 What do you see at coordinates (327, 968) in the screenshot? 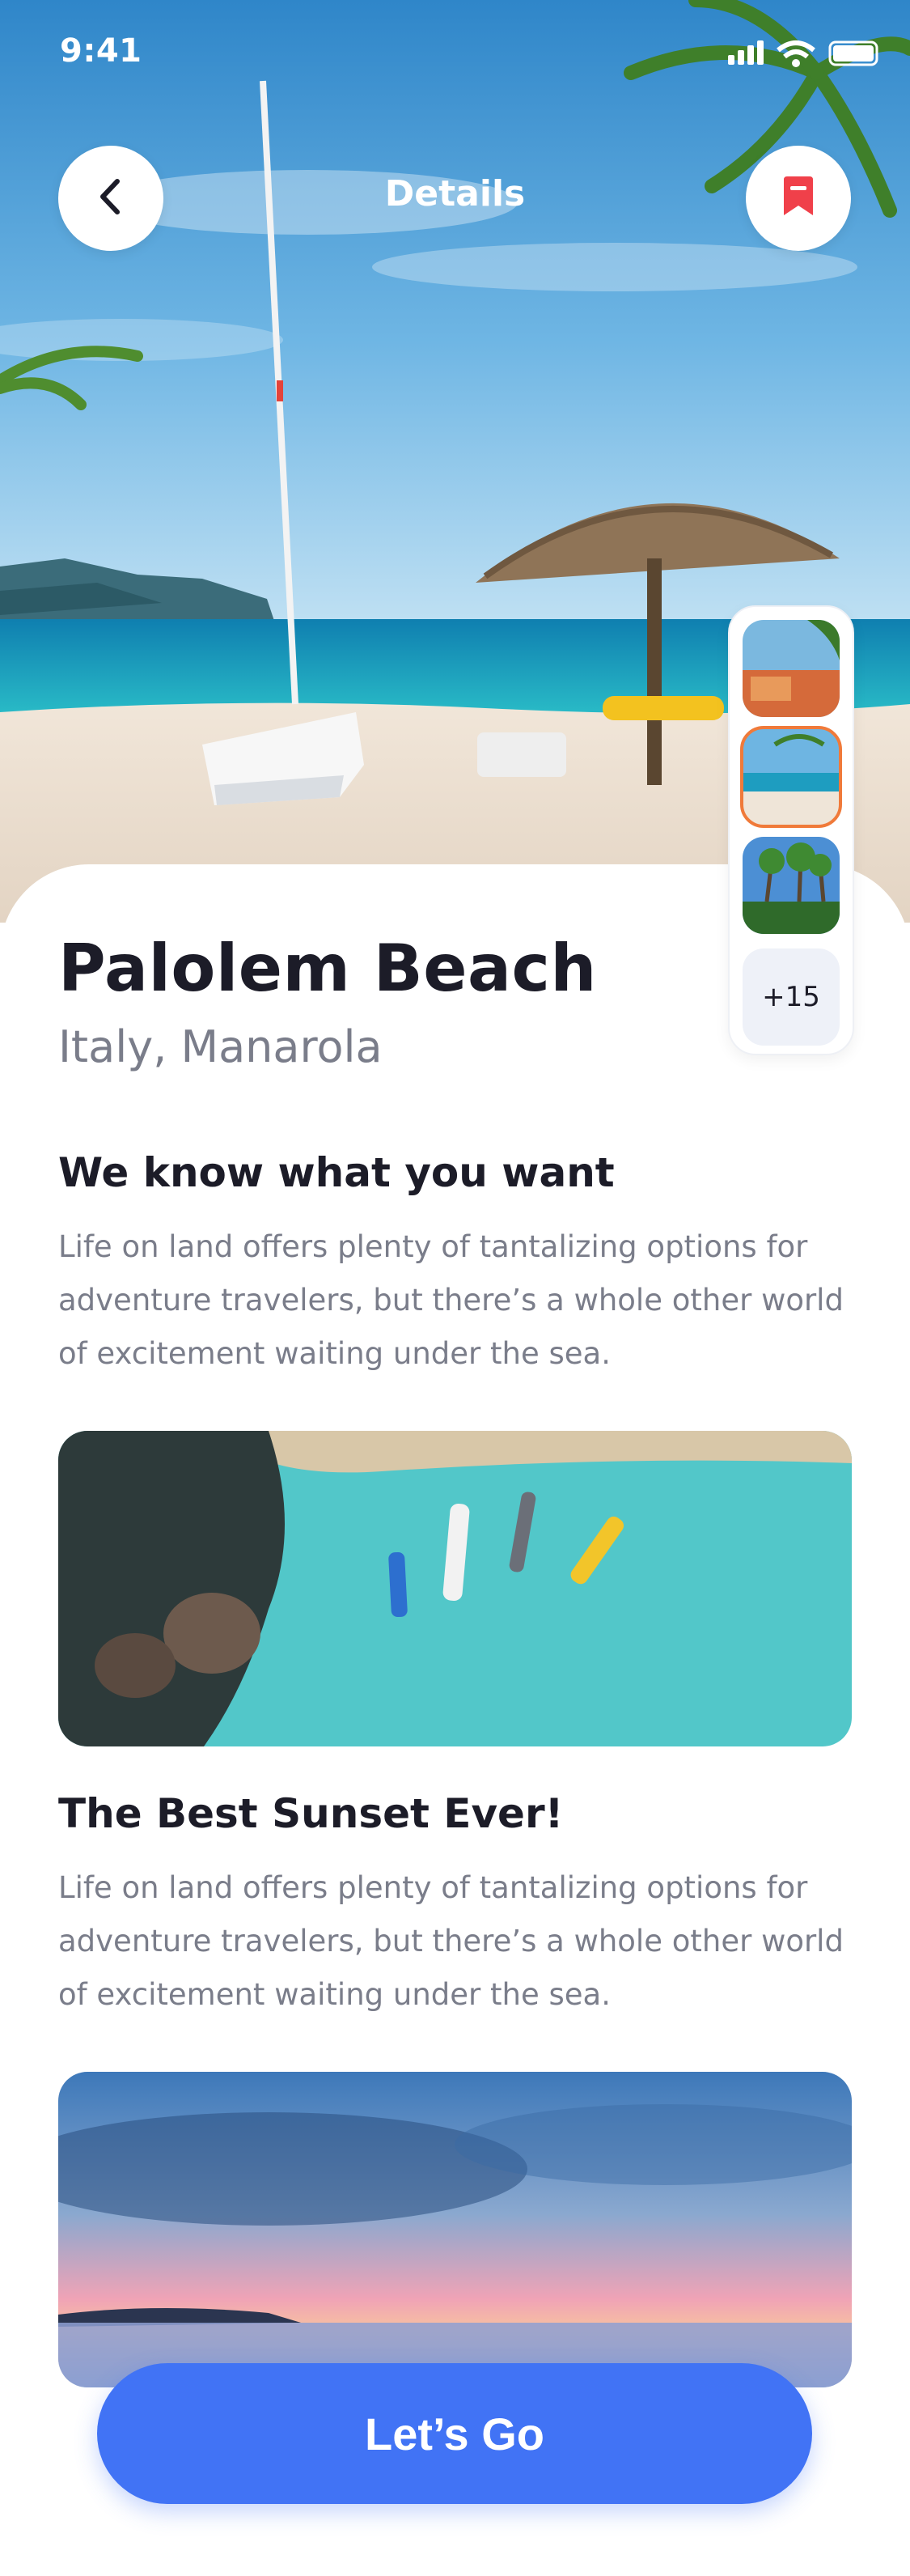
I see `place-name: Palolem Beach` at bounding box center [327, 968].